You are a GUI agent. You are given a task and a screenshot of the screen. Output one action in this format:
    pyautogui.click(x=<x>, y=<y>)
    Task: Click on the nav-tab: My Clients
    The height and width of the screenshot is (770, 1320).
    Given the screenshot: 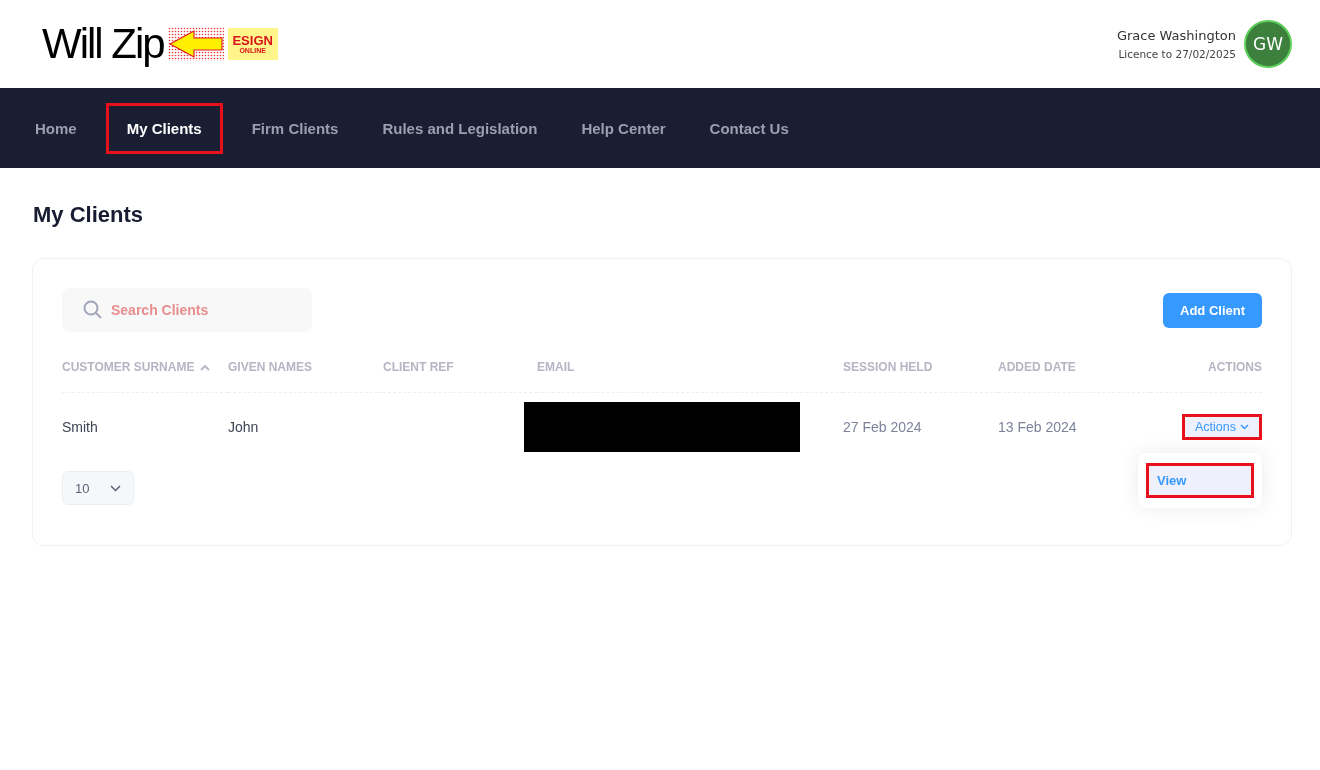 What is the action you would take?
    pyautogui.click(x=164, y=128)
    